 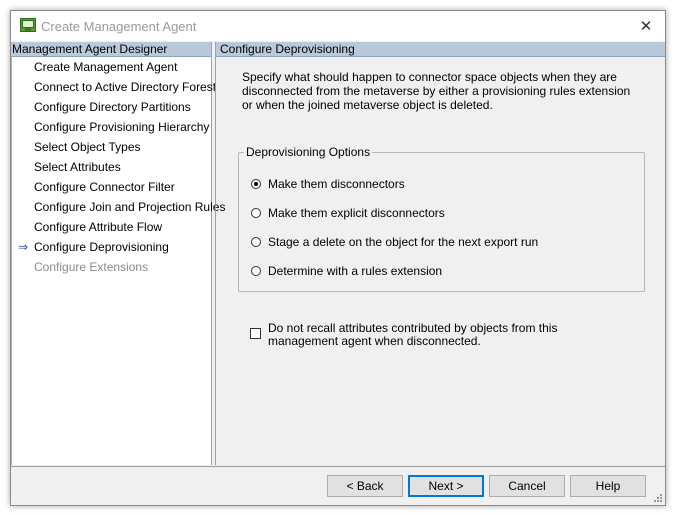 I want to click on nav-item-object-types: Select Object Types, so click(x=111, y=147).